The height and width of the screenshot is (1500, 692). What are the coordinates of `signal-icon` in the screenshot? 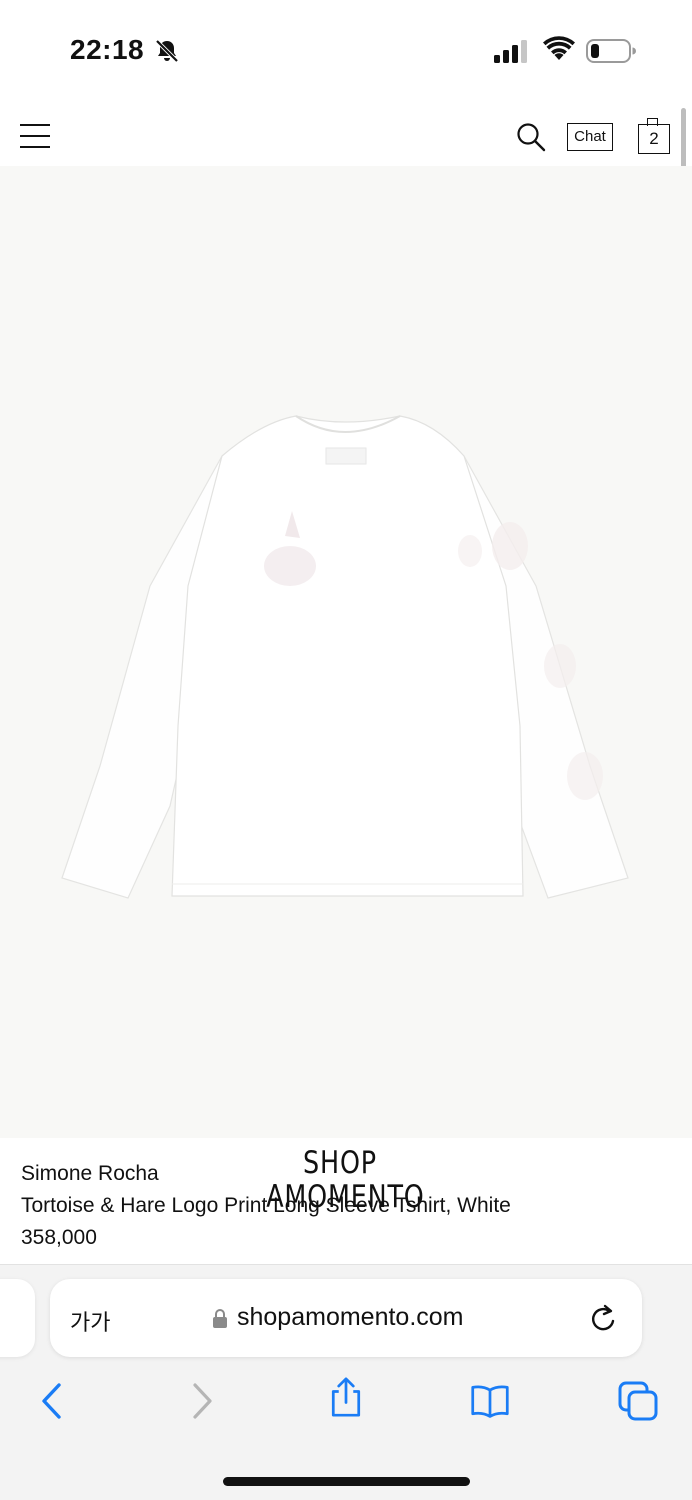 It's located at (510, 51).